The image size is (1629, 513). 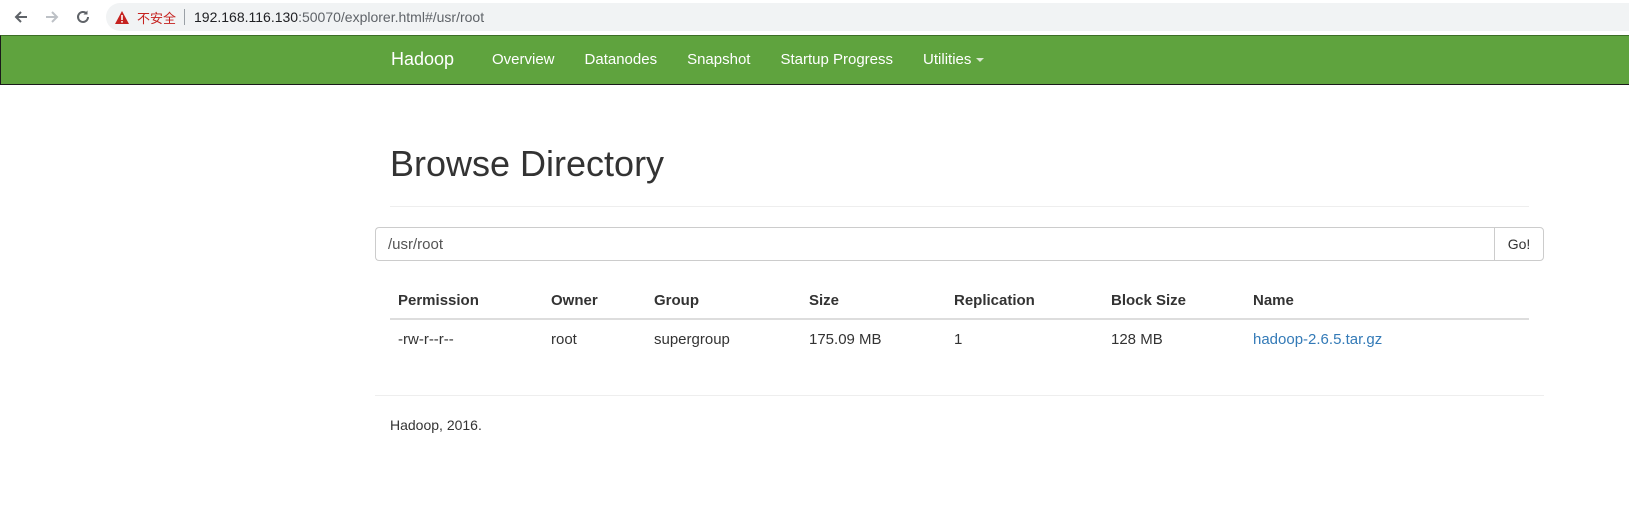 What do you see at coordinates (1387, 338) in the screenshot?
I see `cell-name: hadoop-2.6.5.tar.gz` at bounding box center [1387, 338].